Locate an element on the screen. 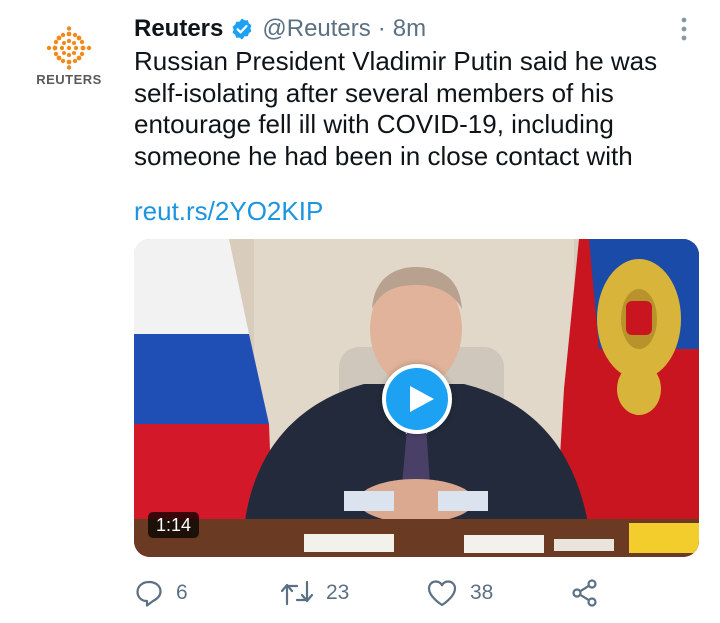  video-duration: 1:14 is located at coordinates (174, 525).